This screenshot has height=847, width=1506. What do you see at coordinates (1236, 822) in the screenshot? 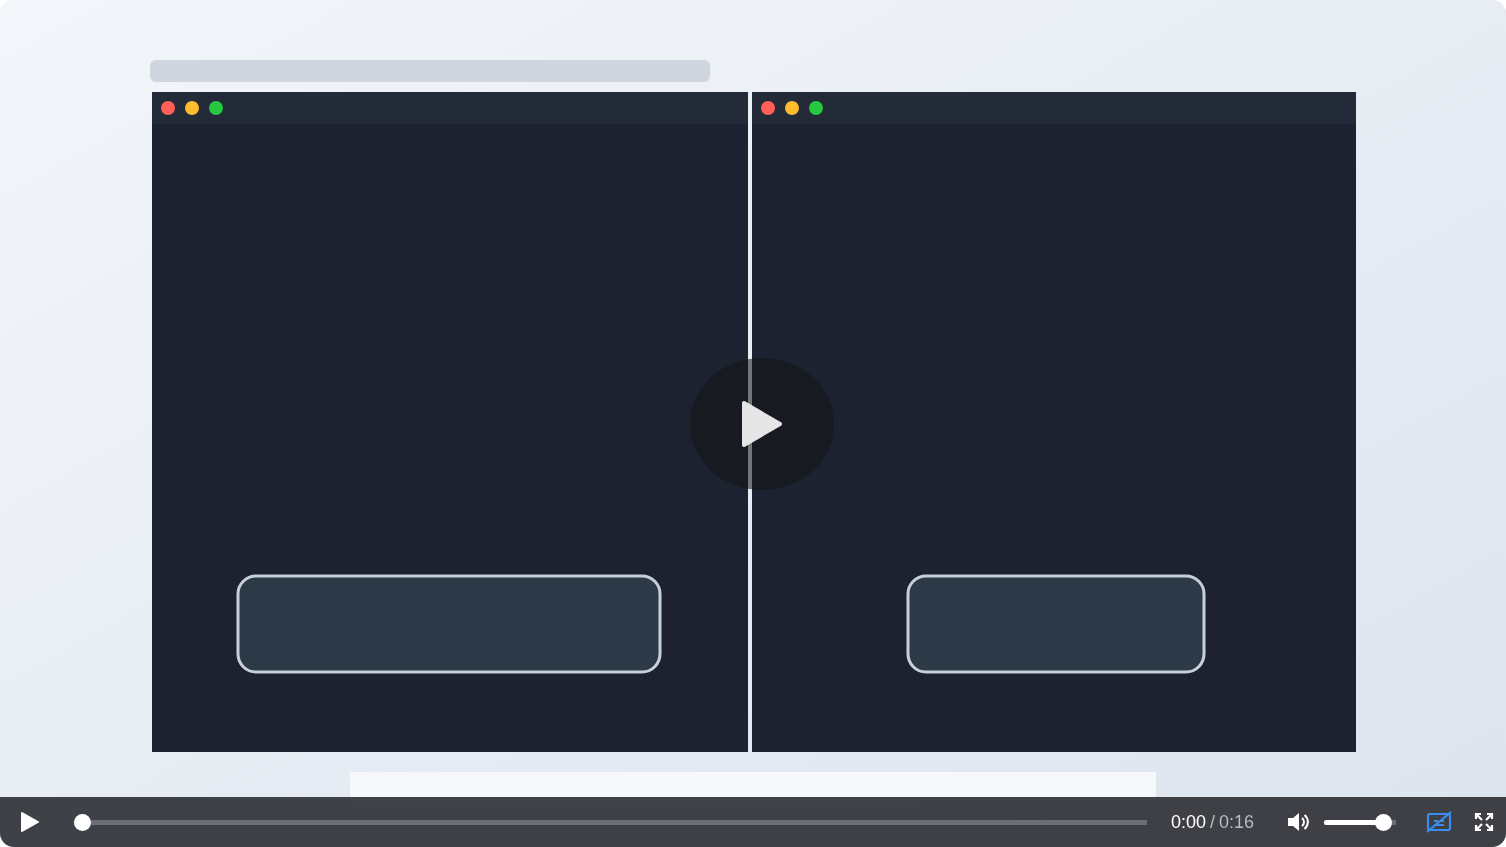
I see `duration: 0:16` at bounding box center [1236, 822].